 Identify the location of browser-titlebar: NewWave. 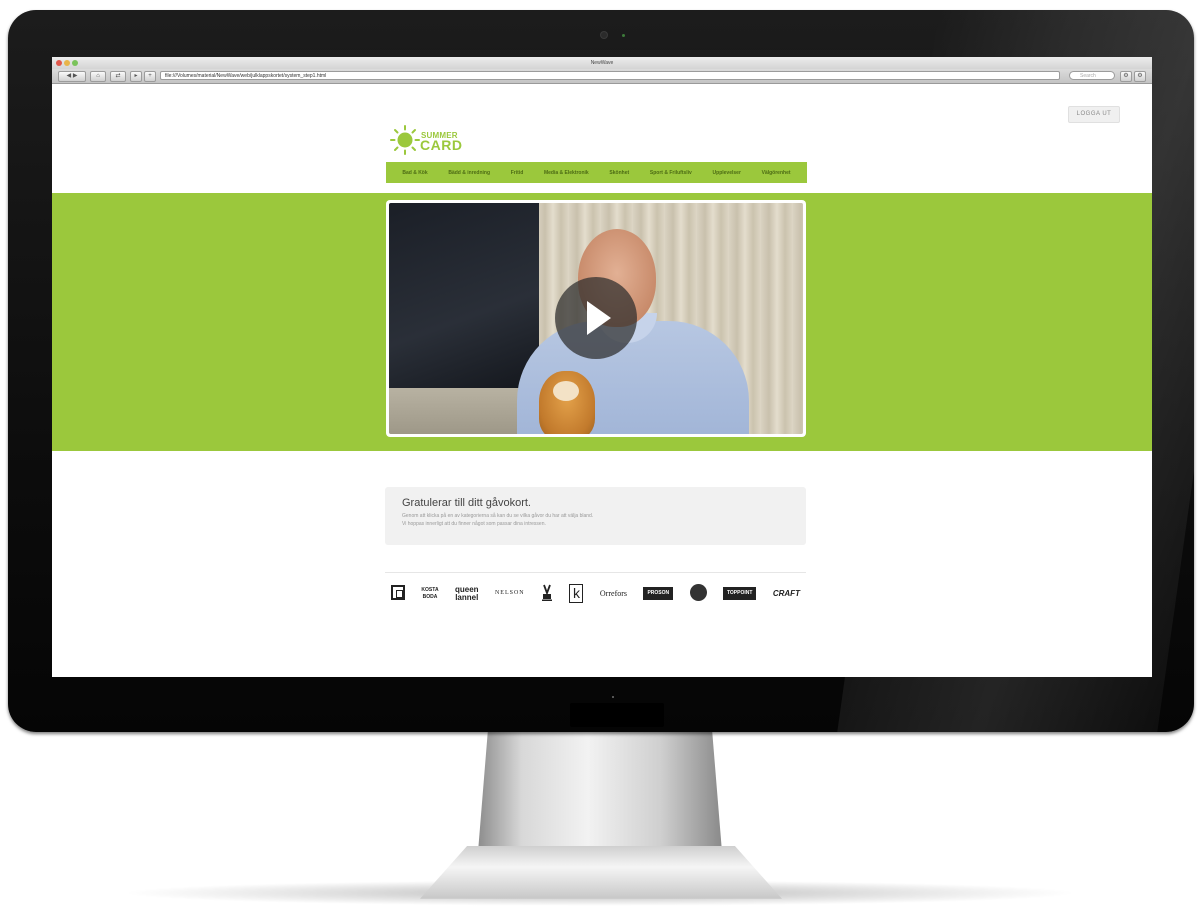
(602, 63).